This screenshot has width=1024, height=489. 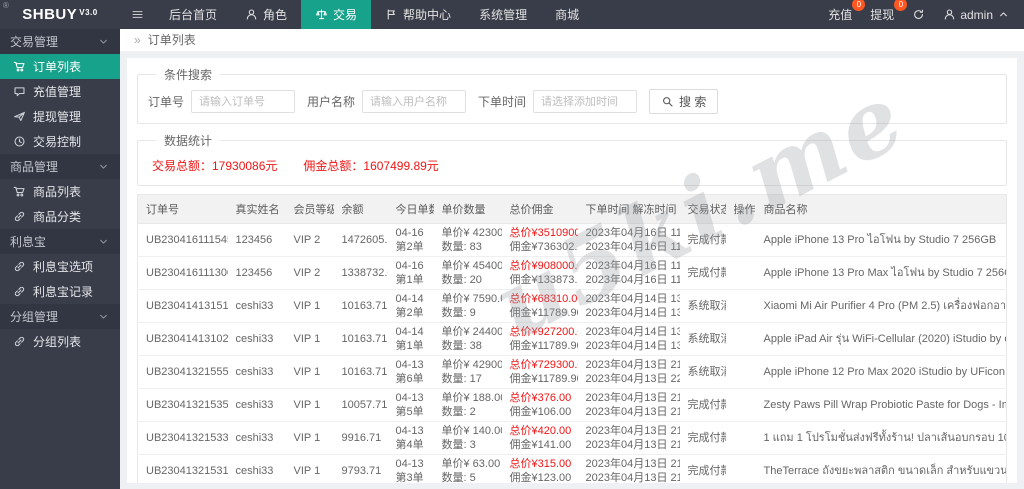 What do you see at coordinates (19, 91) in the screenshot?
I see `comment-icon` at bounding box center [19, 91].